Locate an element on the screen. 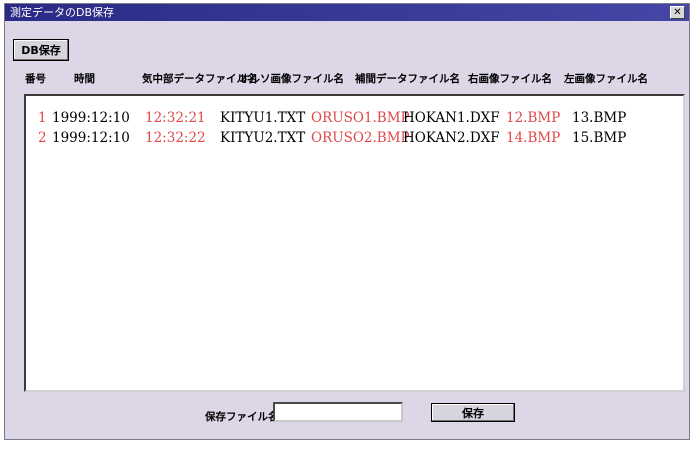 This screenshot has height=449, width=700. db-save-button: DB保存 is located at coordinates (41, 50).